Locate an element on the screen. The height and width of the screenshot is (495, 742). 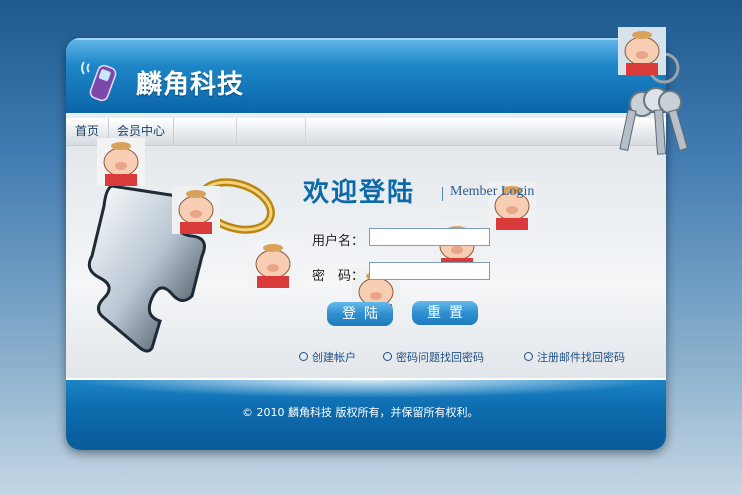
question-recover-link: 密码问题找回密码 is located at coordinates (433, 357).